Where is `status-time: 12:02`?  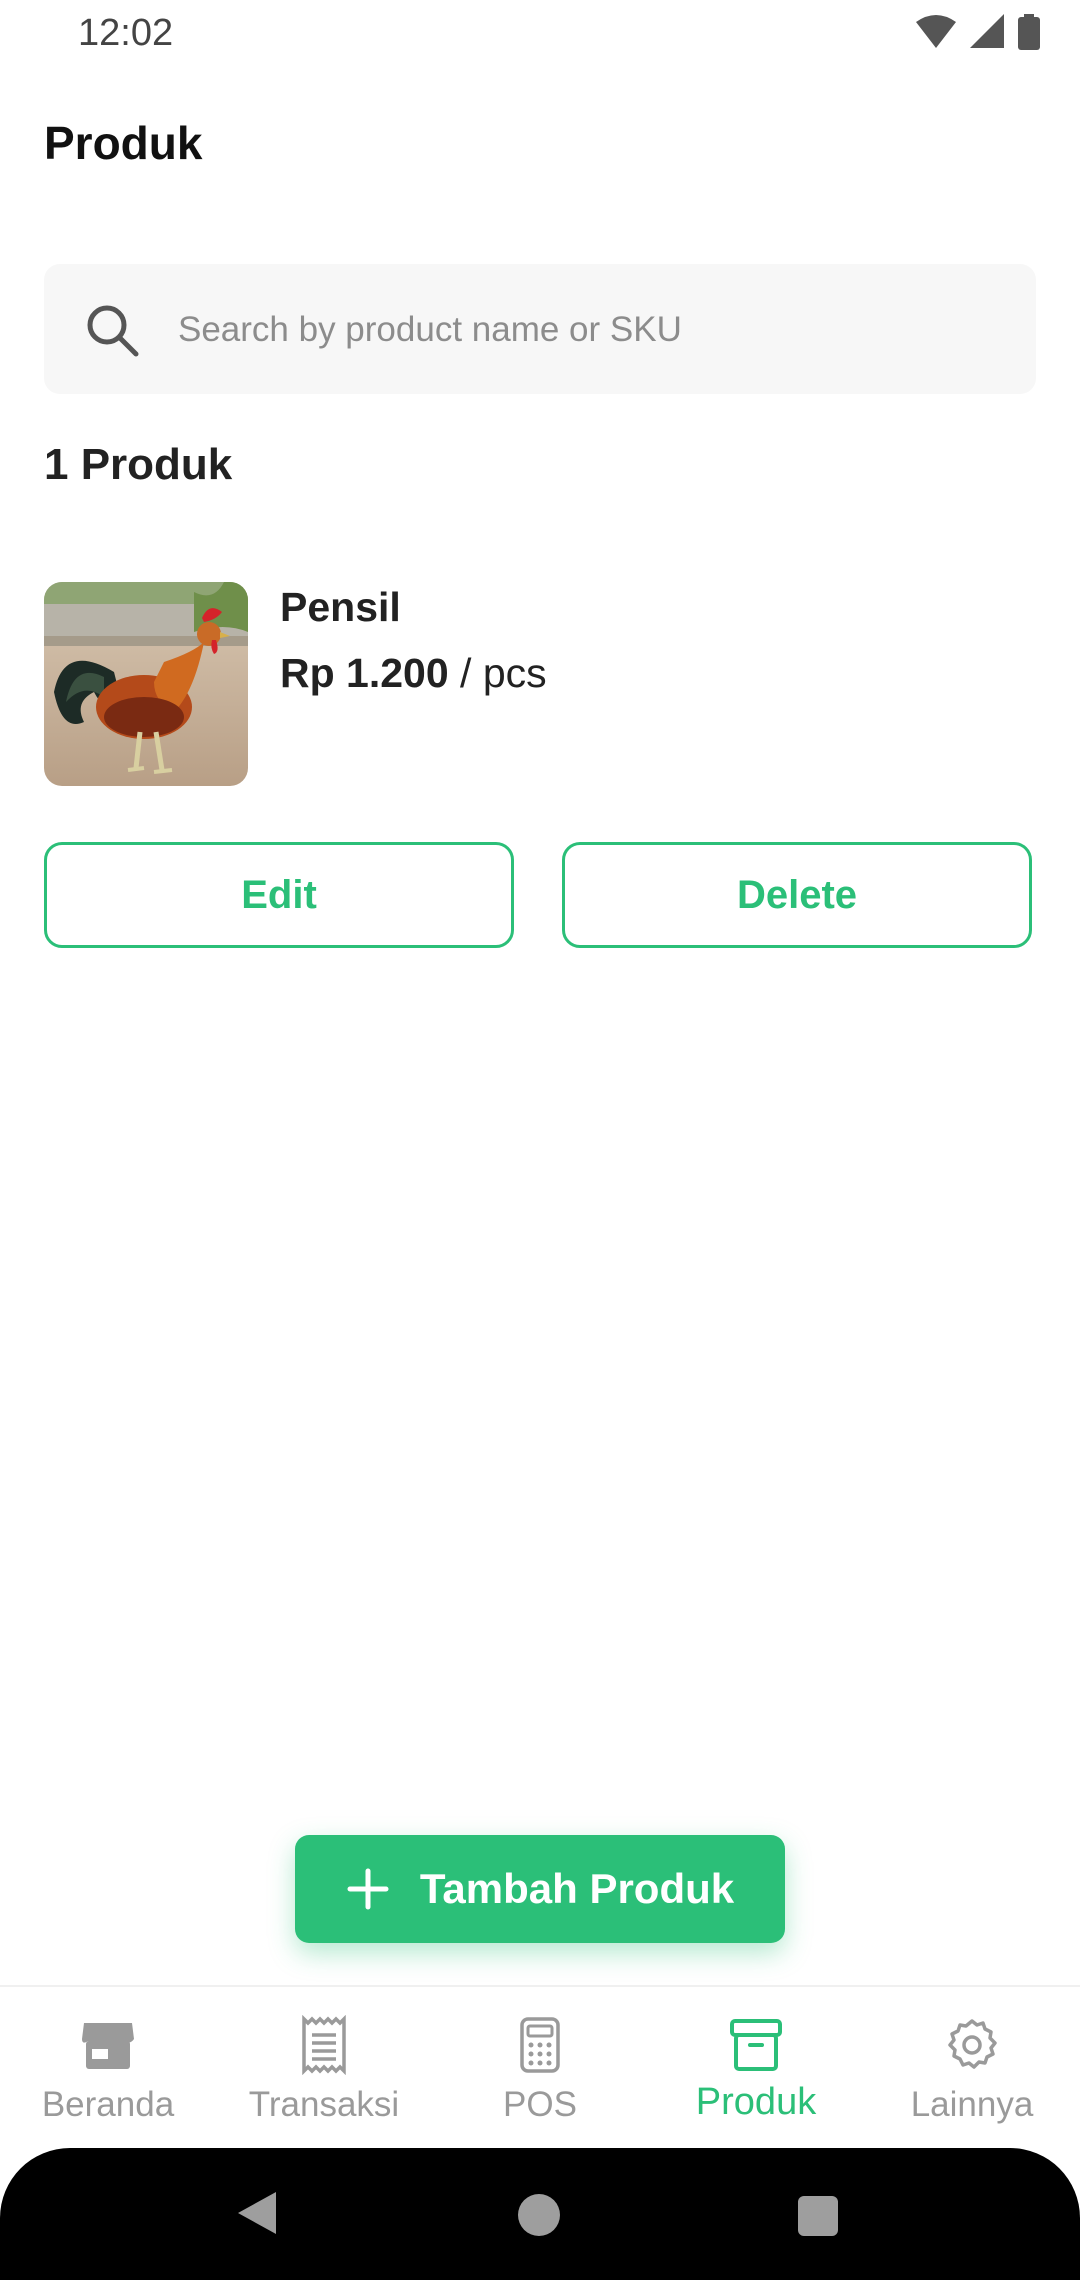 status-time: 12:02 is located at coordinates (126, 33).